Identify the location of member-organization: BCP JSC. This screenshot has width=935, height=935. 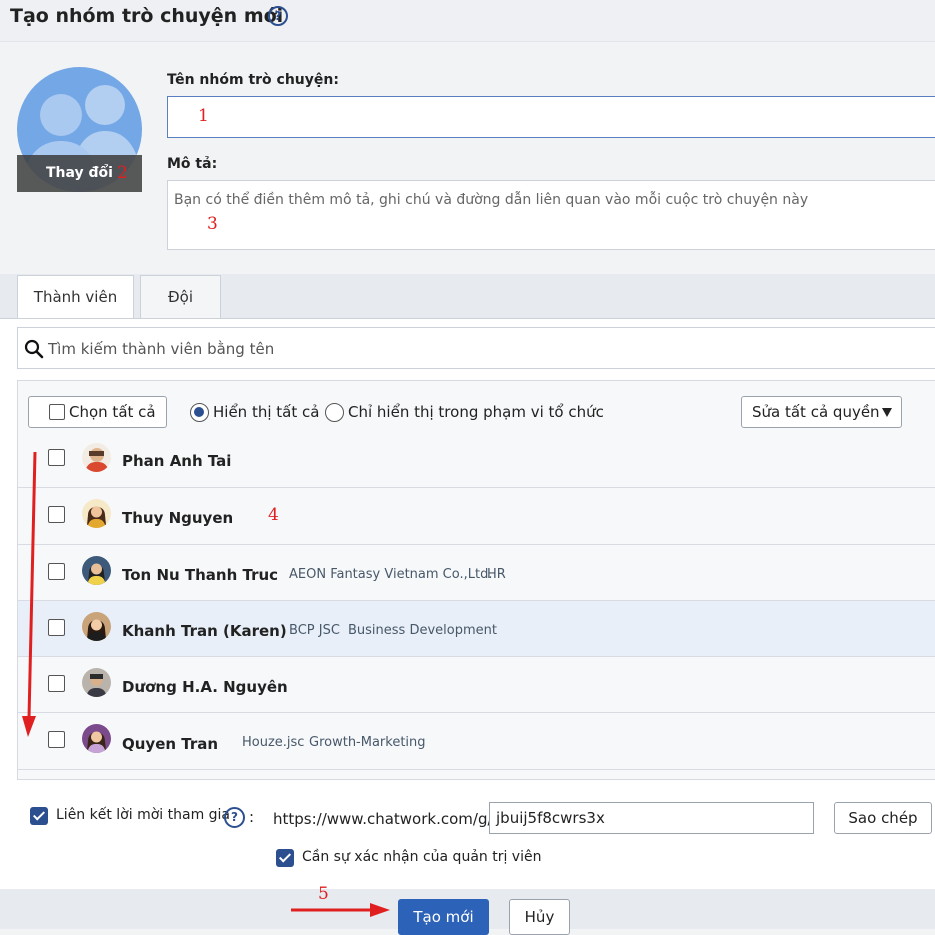
(314, 630).